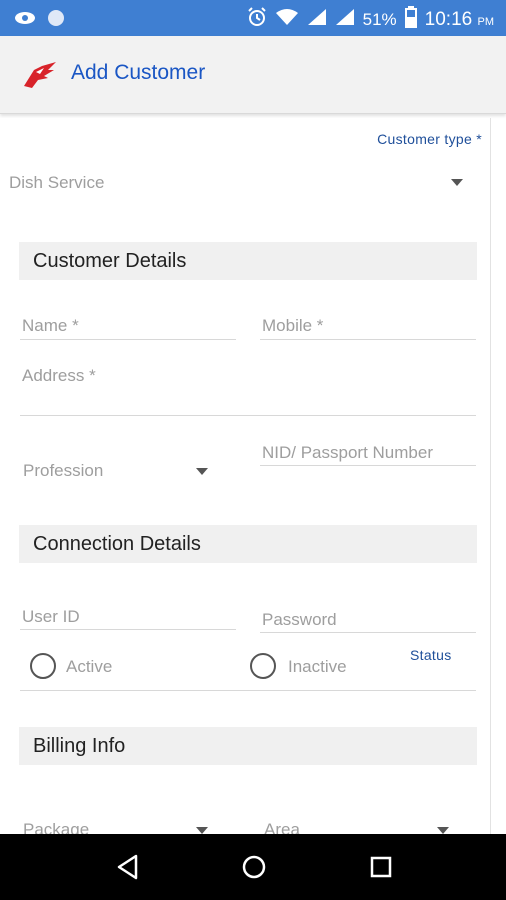 The width and height of the screenshot is (506, 900). What do you see at coordinates (128, 869) in the screenshot?
I see `back-triangle-icon` at bounding box center [128, 869].